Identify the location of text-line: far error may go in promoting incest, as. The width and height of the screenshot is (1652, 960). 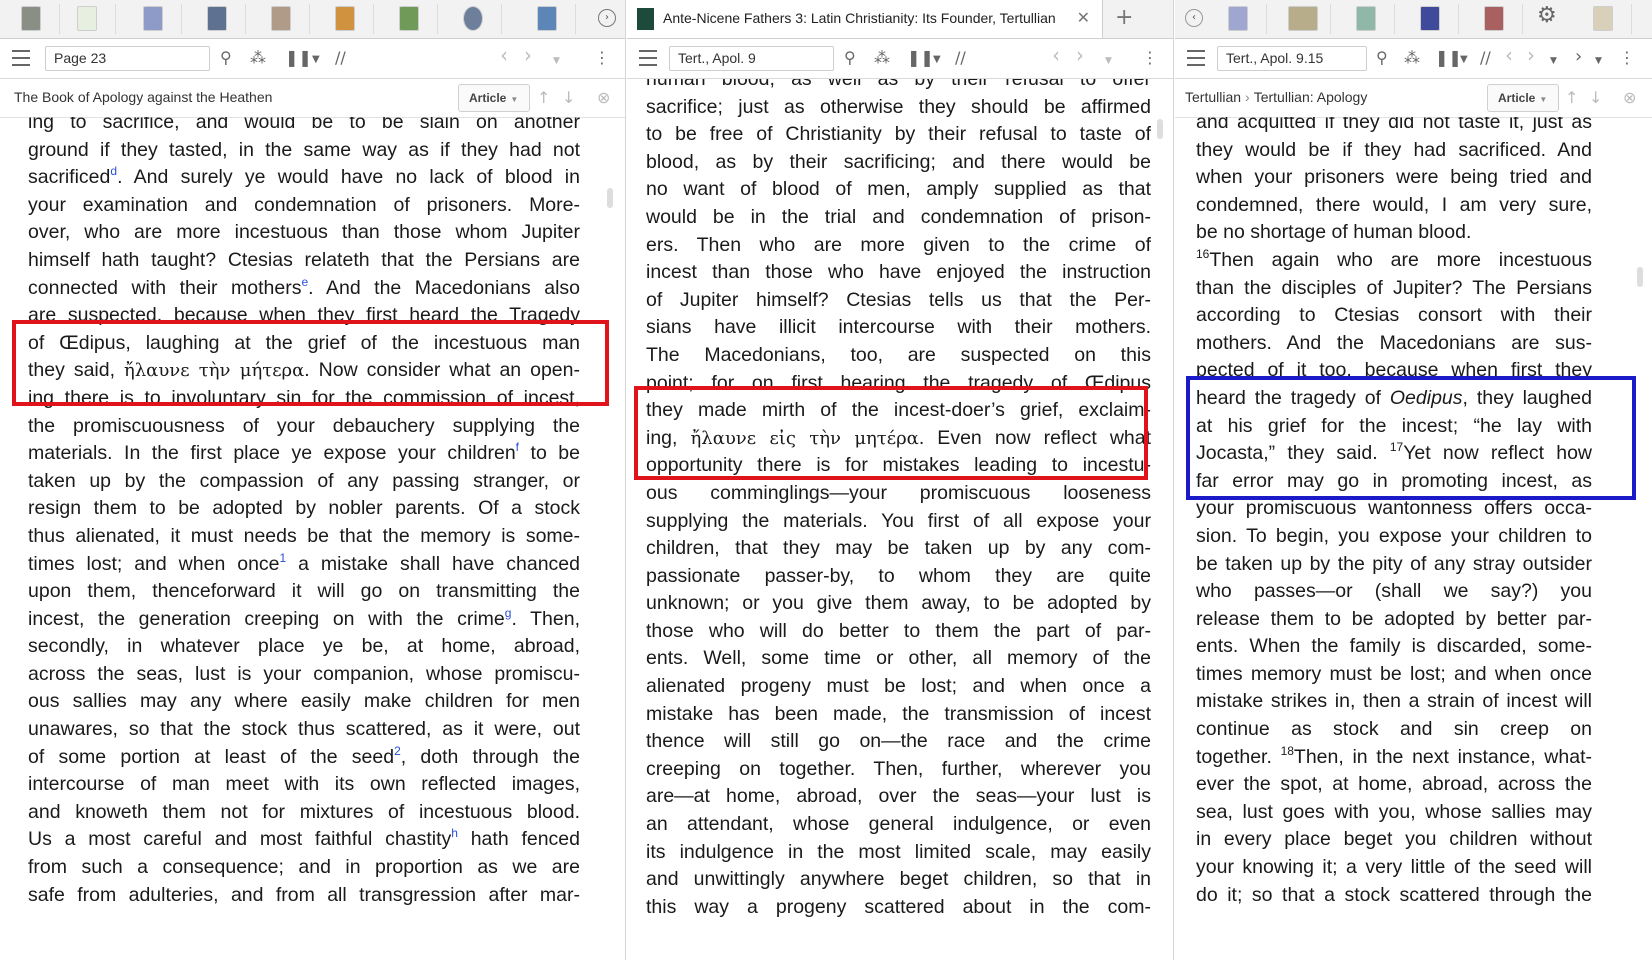
(1394, 482).